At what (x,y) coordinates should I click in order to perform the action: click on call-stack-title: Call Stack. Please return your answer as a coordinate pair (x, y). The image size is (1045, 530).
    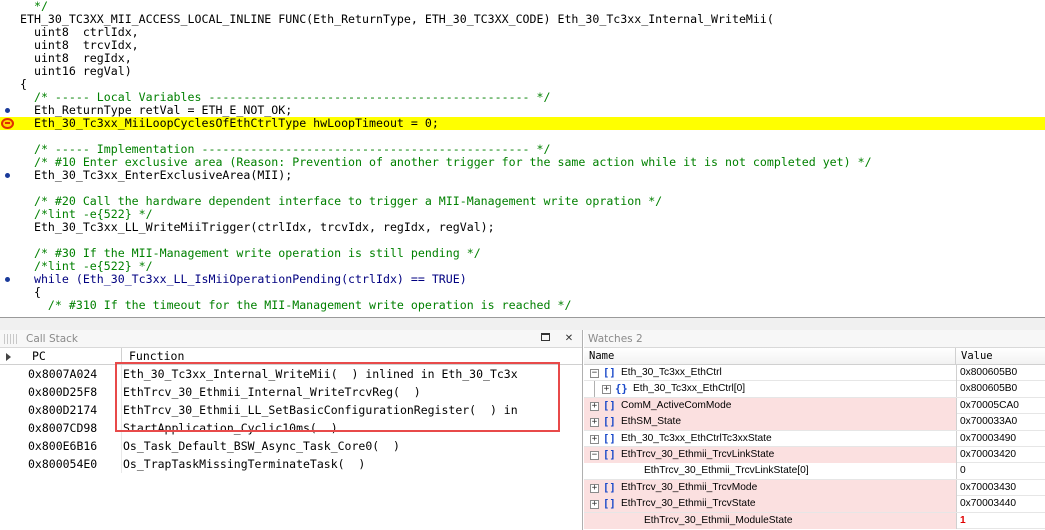
    Looking at the image, I should click on (52, 339).